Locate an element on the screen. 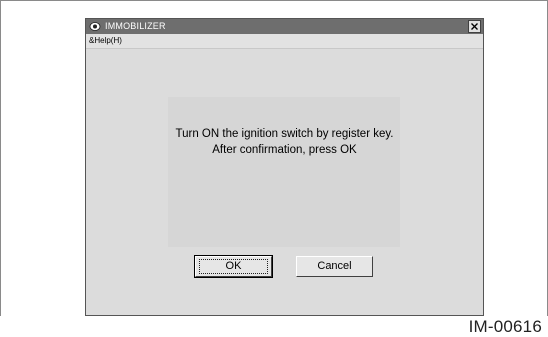  close-button is located at coordinates (474, 26).